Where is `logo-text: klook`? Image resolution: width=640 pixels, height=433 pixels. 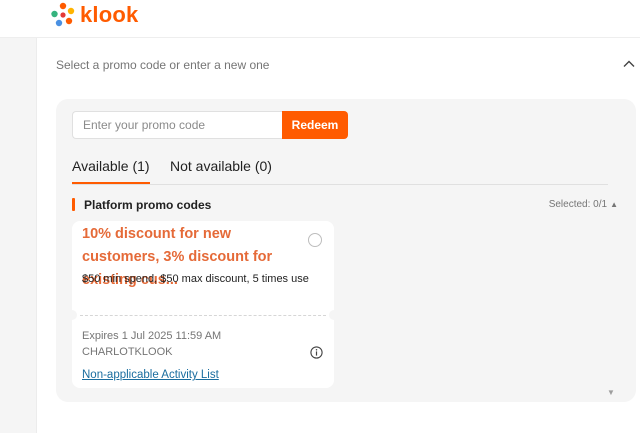
logo-text: klook is located at coordinates (109, 14).